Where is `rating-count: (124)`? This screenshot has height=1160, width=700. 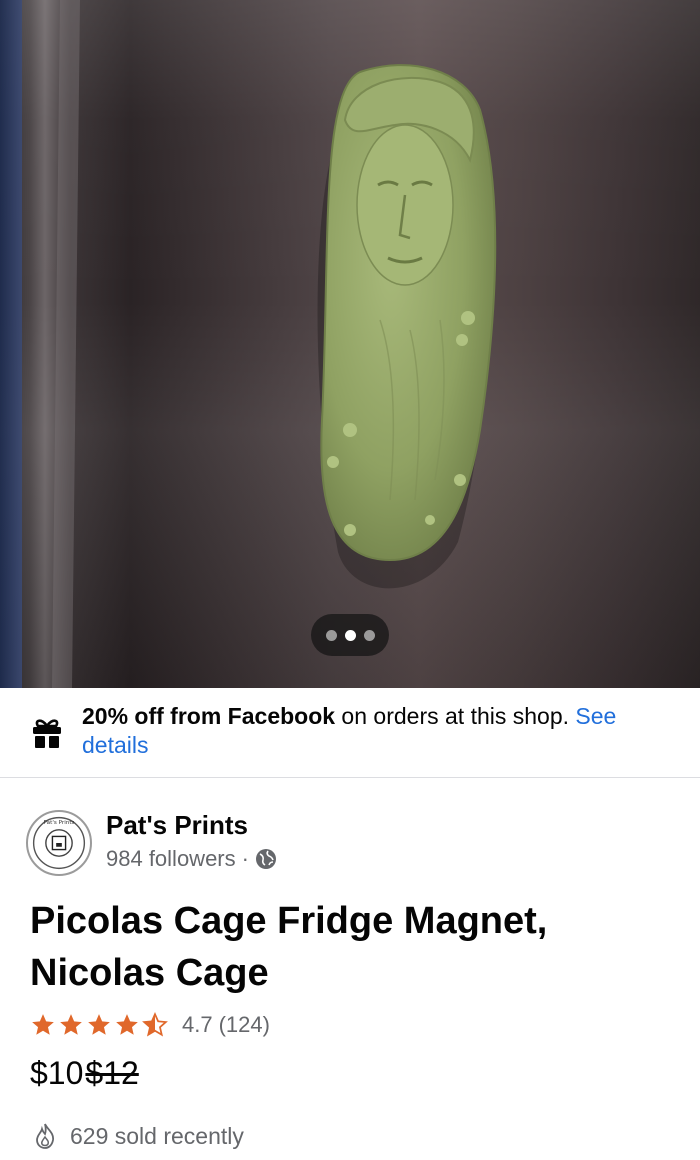 rating-count: (124) is located at coordinates (244, 1025).